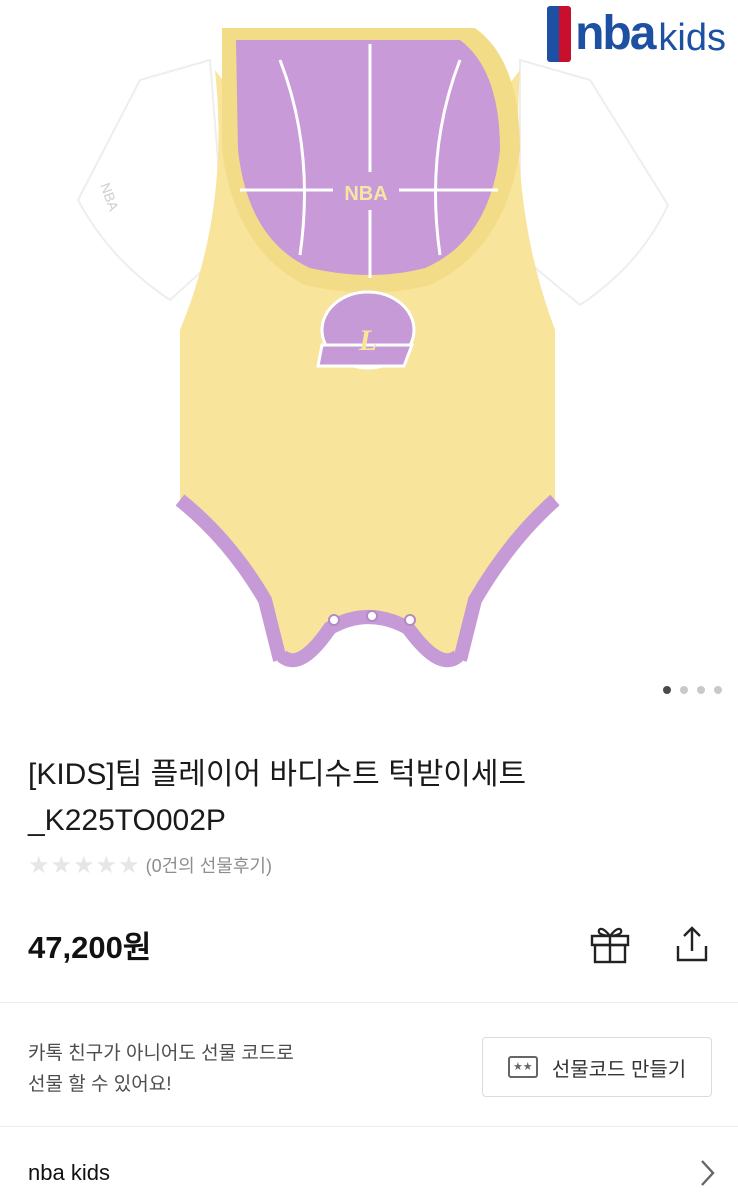 This screenshot has height=1200, width=738. I want to click on share-icon, so click(692, 944).